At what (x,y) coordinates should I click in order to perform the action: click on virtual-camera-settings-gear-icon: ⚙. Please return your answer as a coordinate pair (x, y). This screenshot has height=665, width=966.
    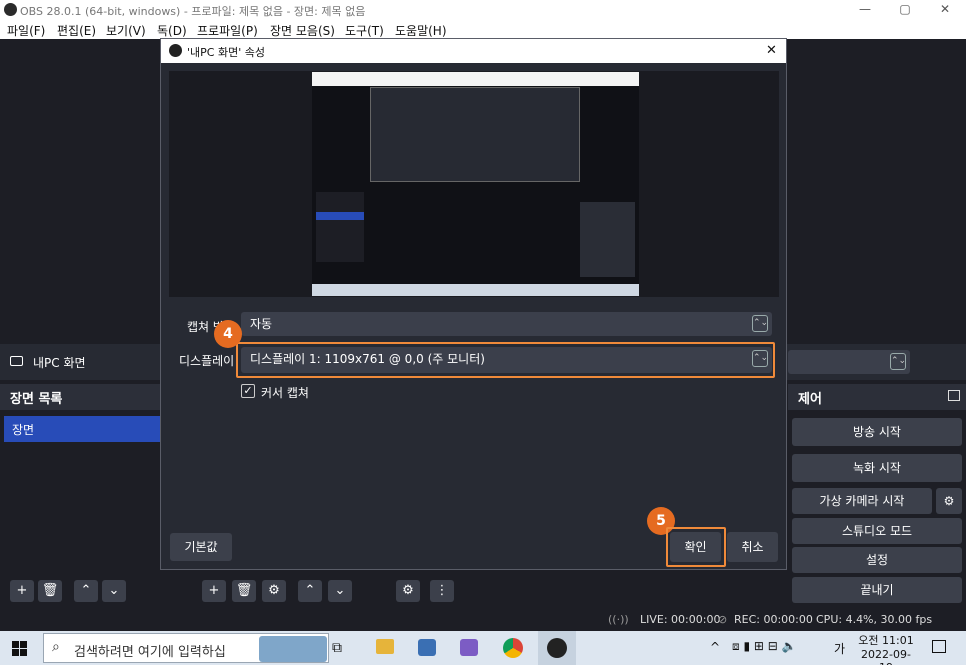
    Looking at the image, I should click on (949, 501).